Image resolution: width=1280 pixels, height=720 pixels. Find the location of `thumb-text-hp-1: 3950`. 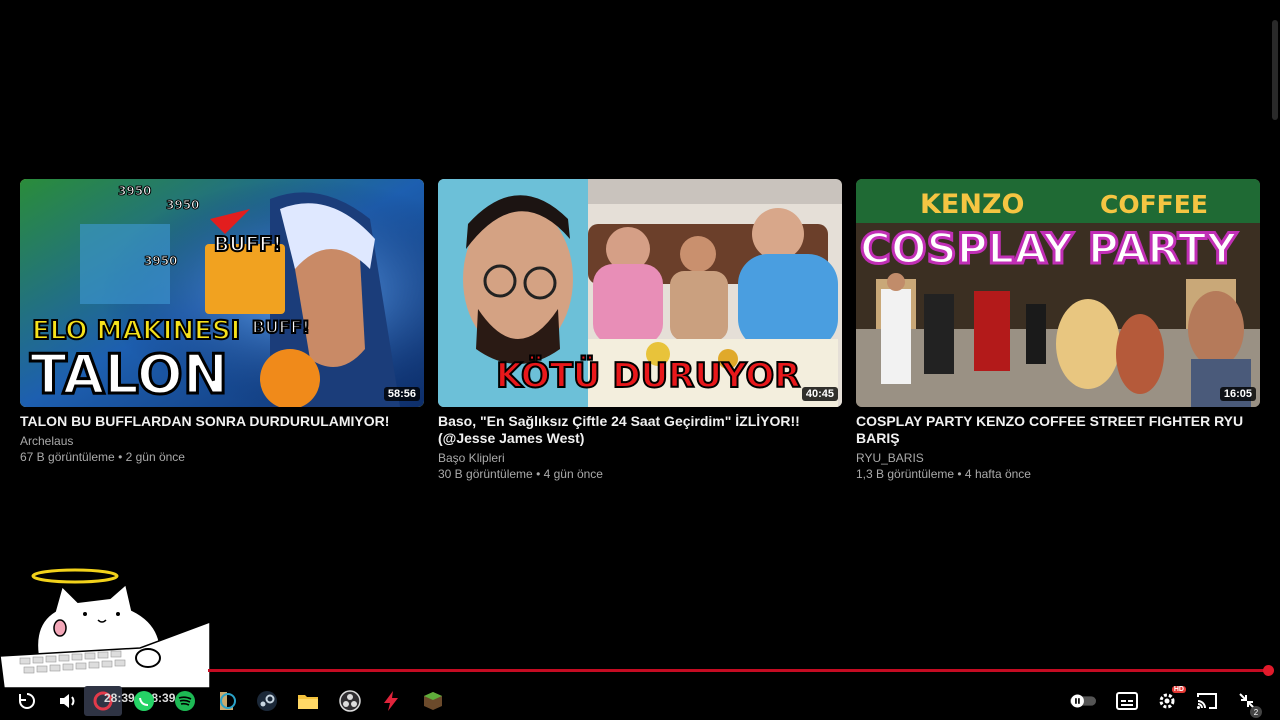

thumb-text-hp-1: 3950 is located at coordinates (134, 191).